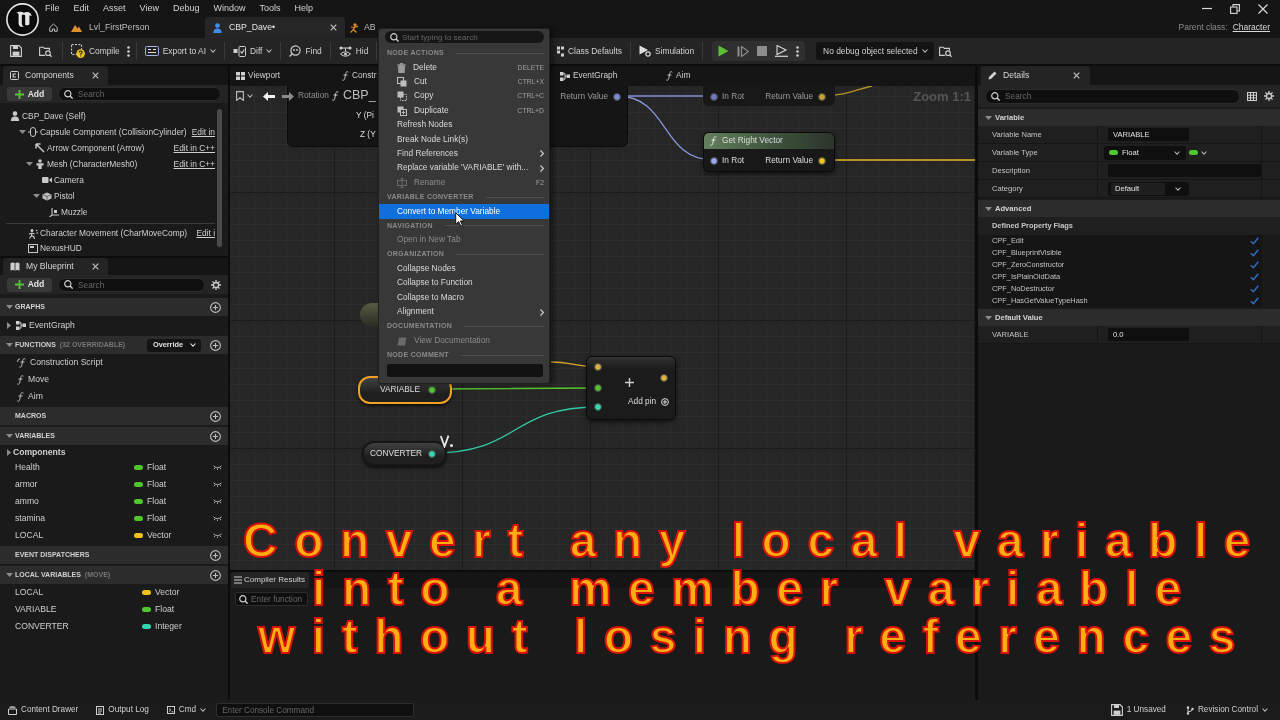 The width and height of the screenshot is (1280, 720). What do you see at coordinates (365, 116) in the screenshot?
I see `pin-label: Y (Pi` at bounding box center [365, 116].